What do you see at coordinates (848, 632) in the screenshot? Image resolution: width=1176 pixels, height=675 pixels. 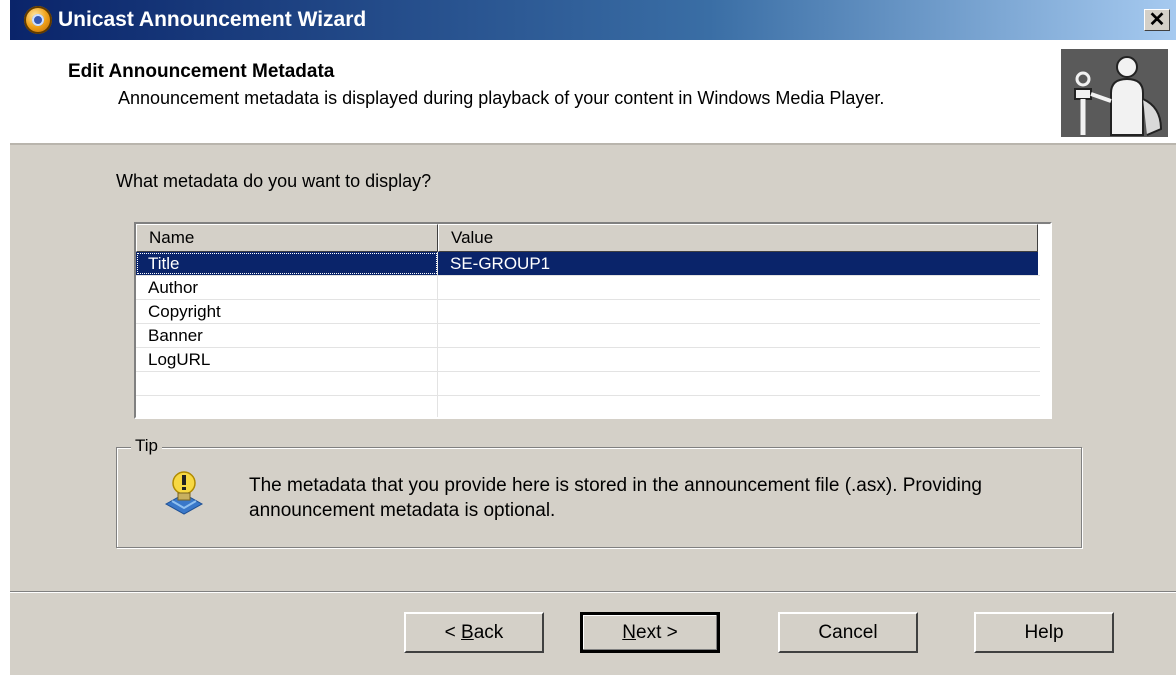 I see `cancel-button: Cancel` at bounding box center [848, 632].